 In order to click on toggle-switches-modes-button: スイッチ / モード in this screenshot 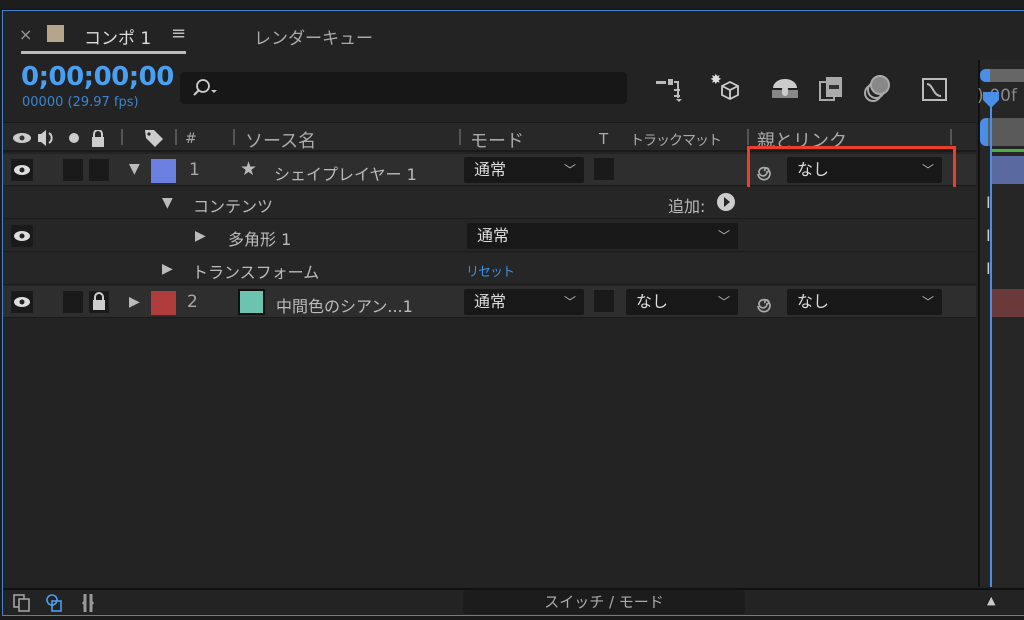, I will do `click(604, 602)`.